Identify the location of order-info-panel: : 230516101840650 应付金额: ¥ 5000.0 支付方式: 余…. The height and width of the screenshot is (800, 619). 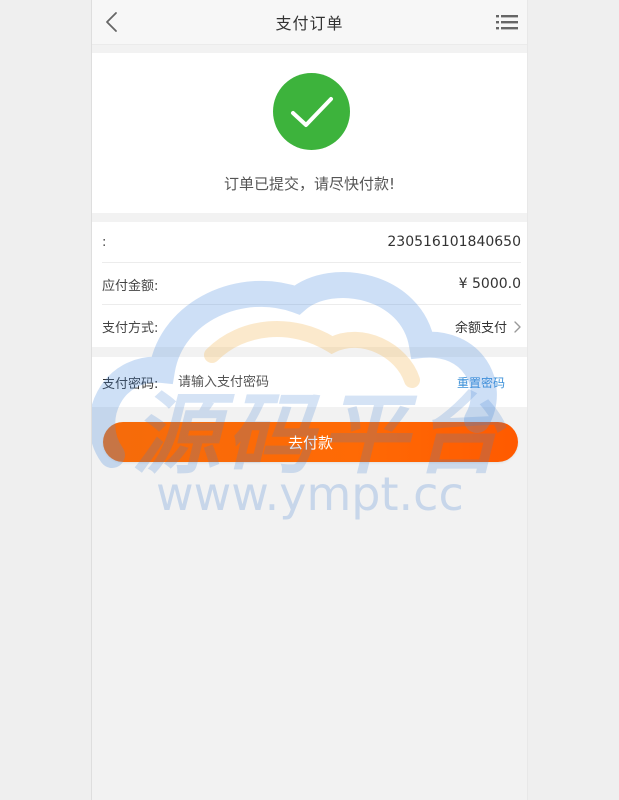
(309, 284).